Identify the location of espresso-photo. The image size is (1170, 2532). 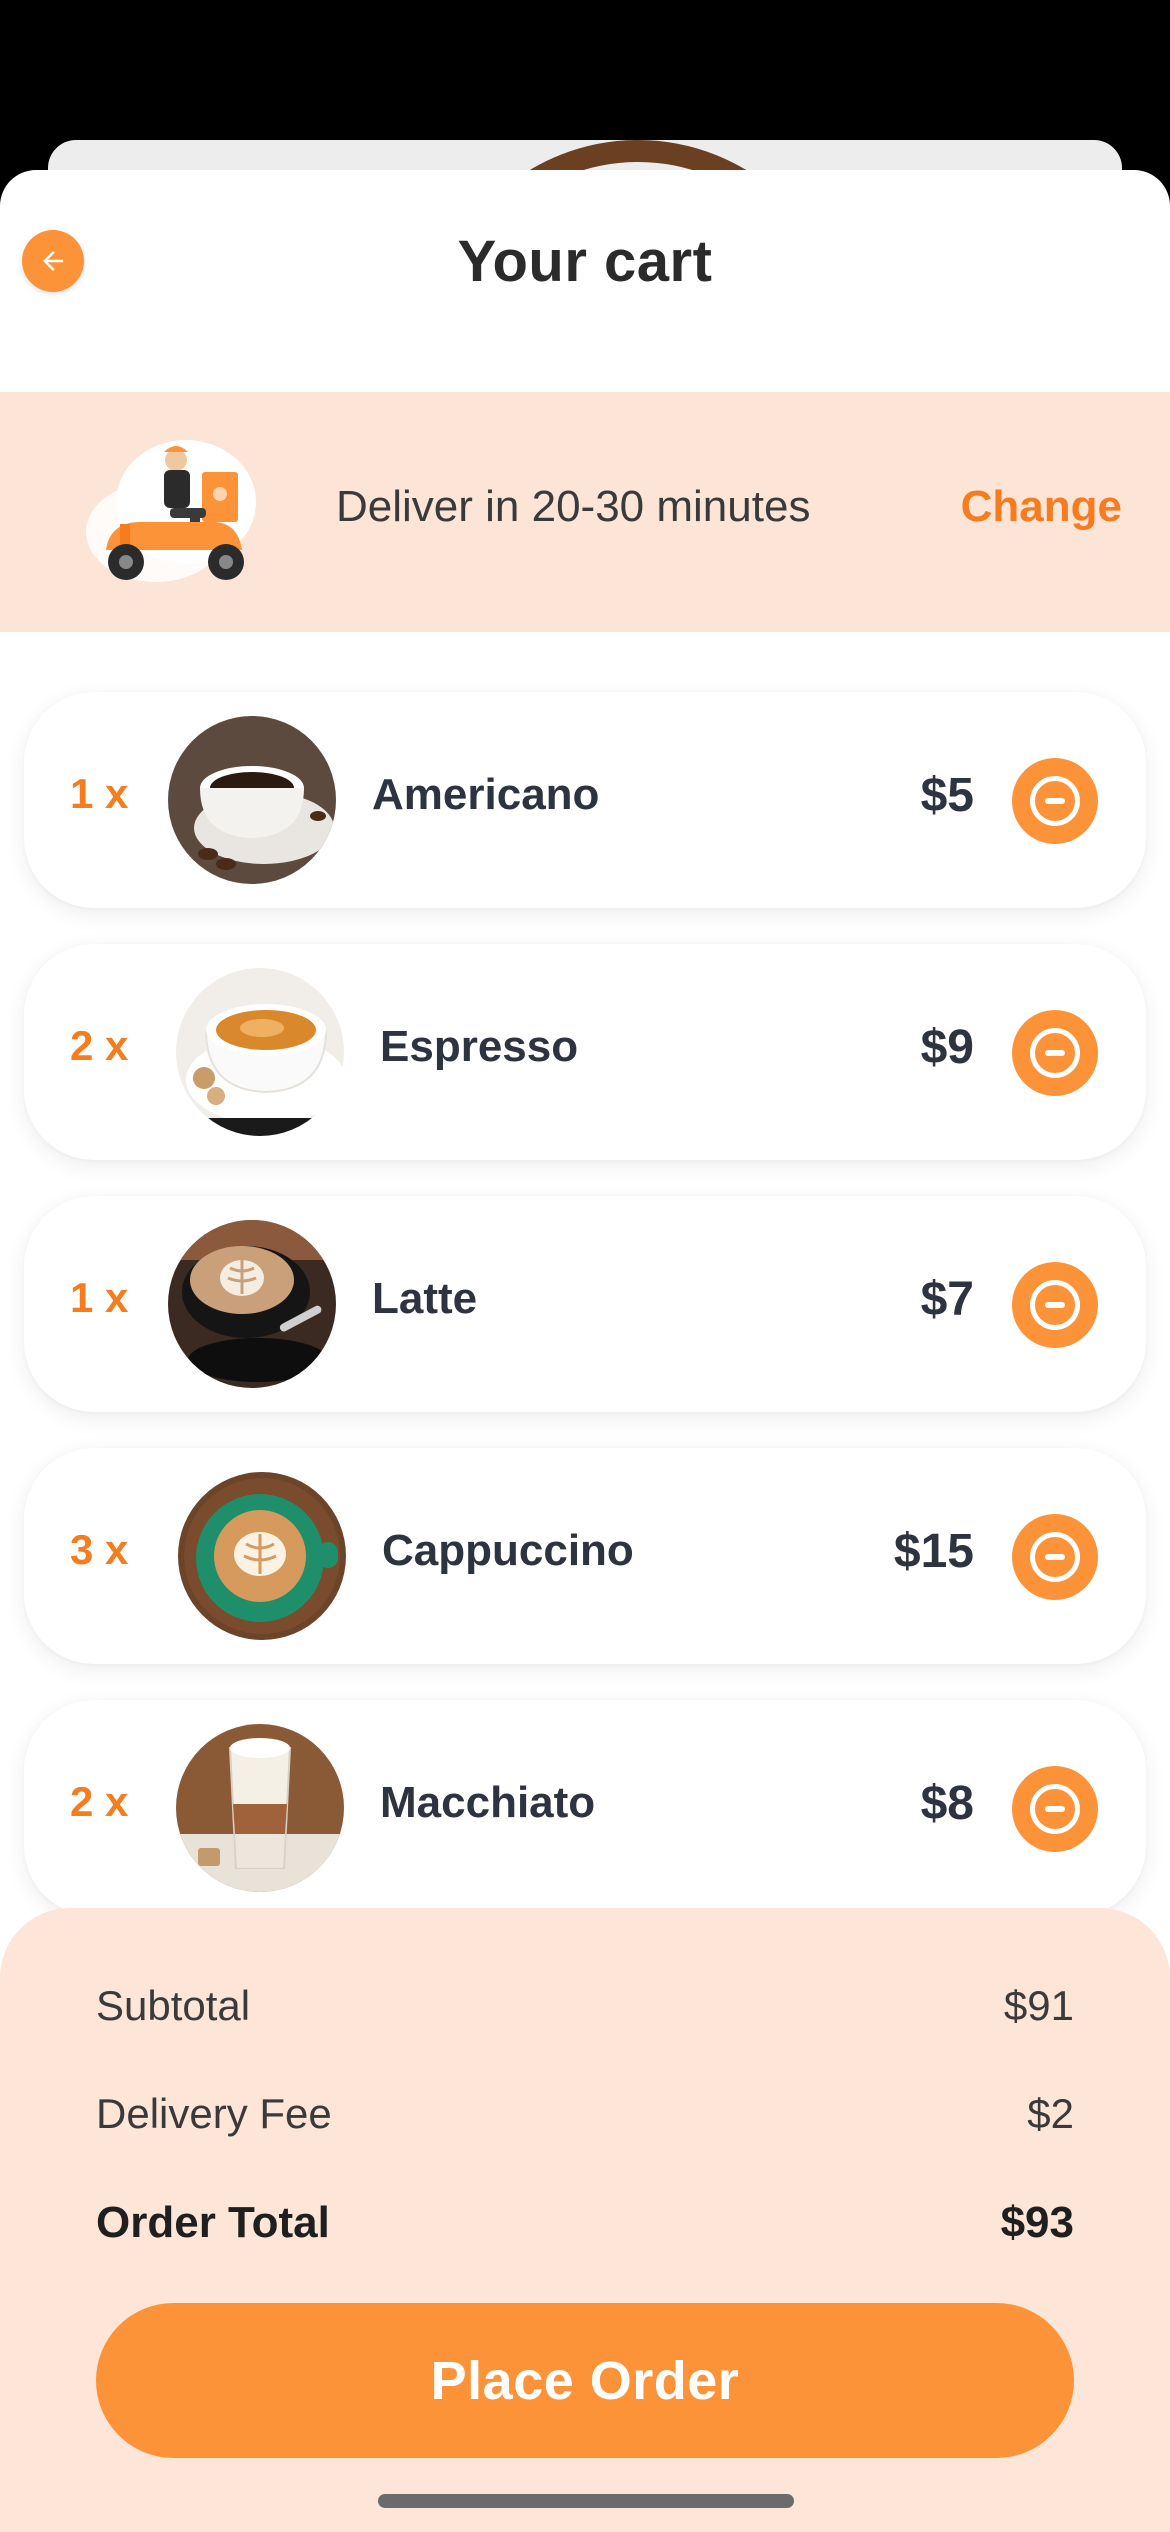
(260, 1052).